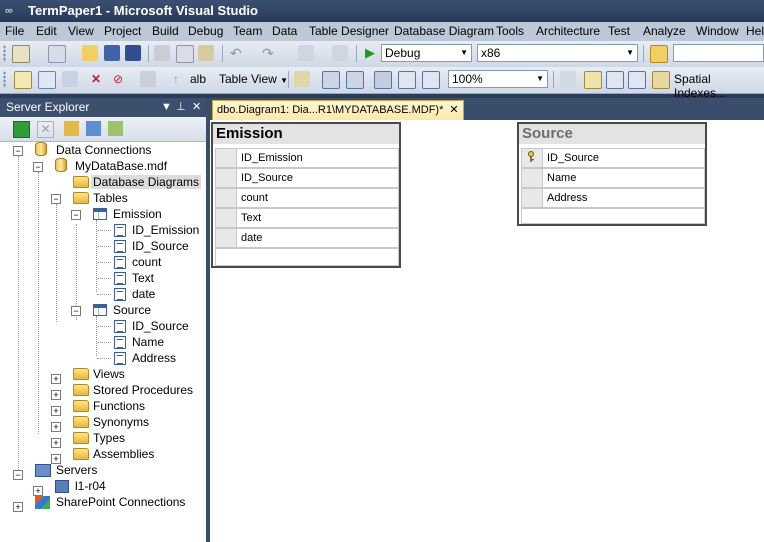 The height and width of the screenshot is (542, 764). Describe the element at coordinates (162, 53) in the screenshot. I see `cut-icon` at that location.